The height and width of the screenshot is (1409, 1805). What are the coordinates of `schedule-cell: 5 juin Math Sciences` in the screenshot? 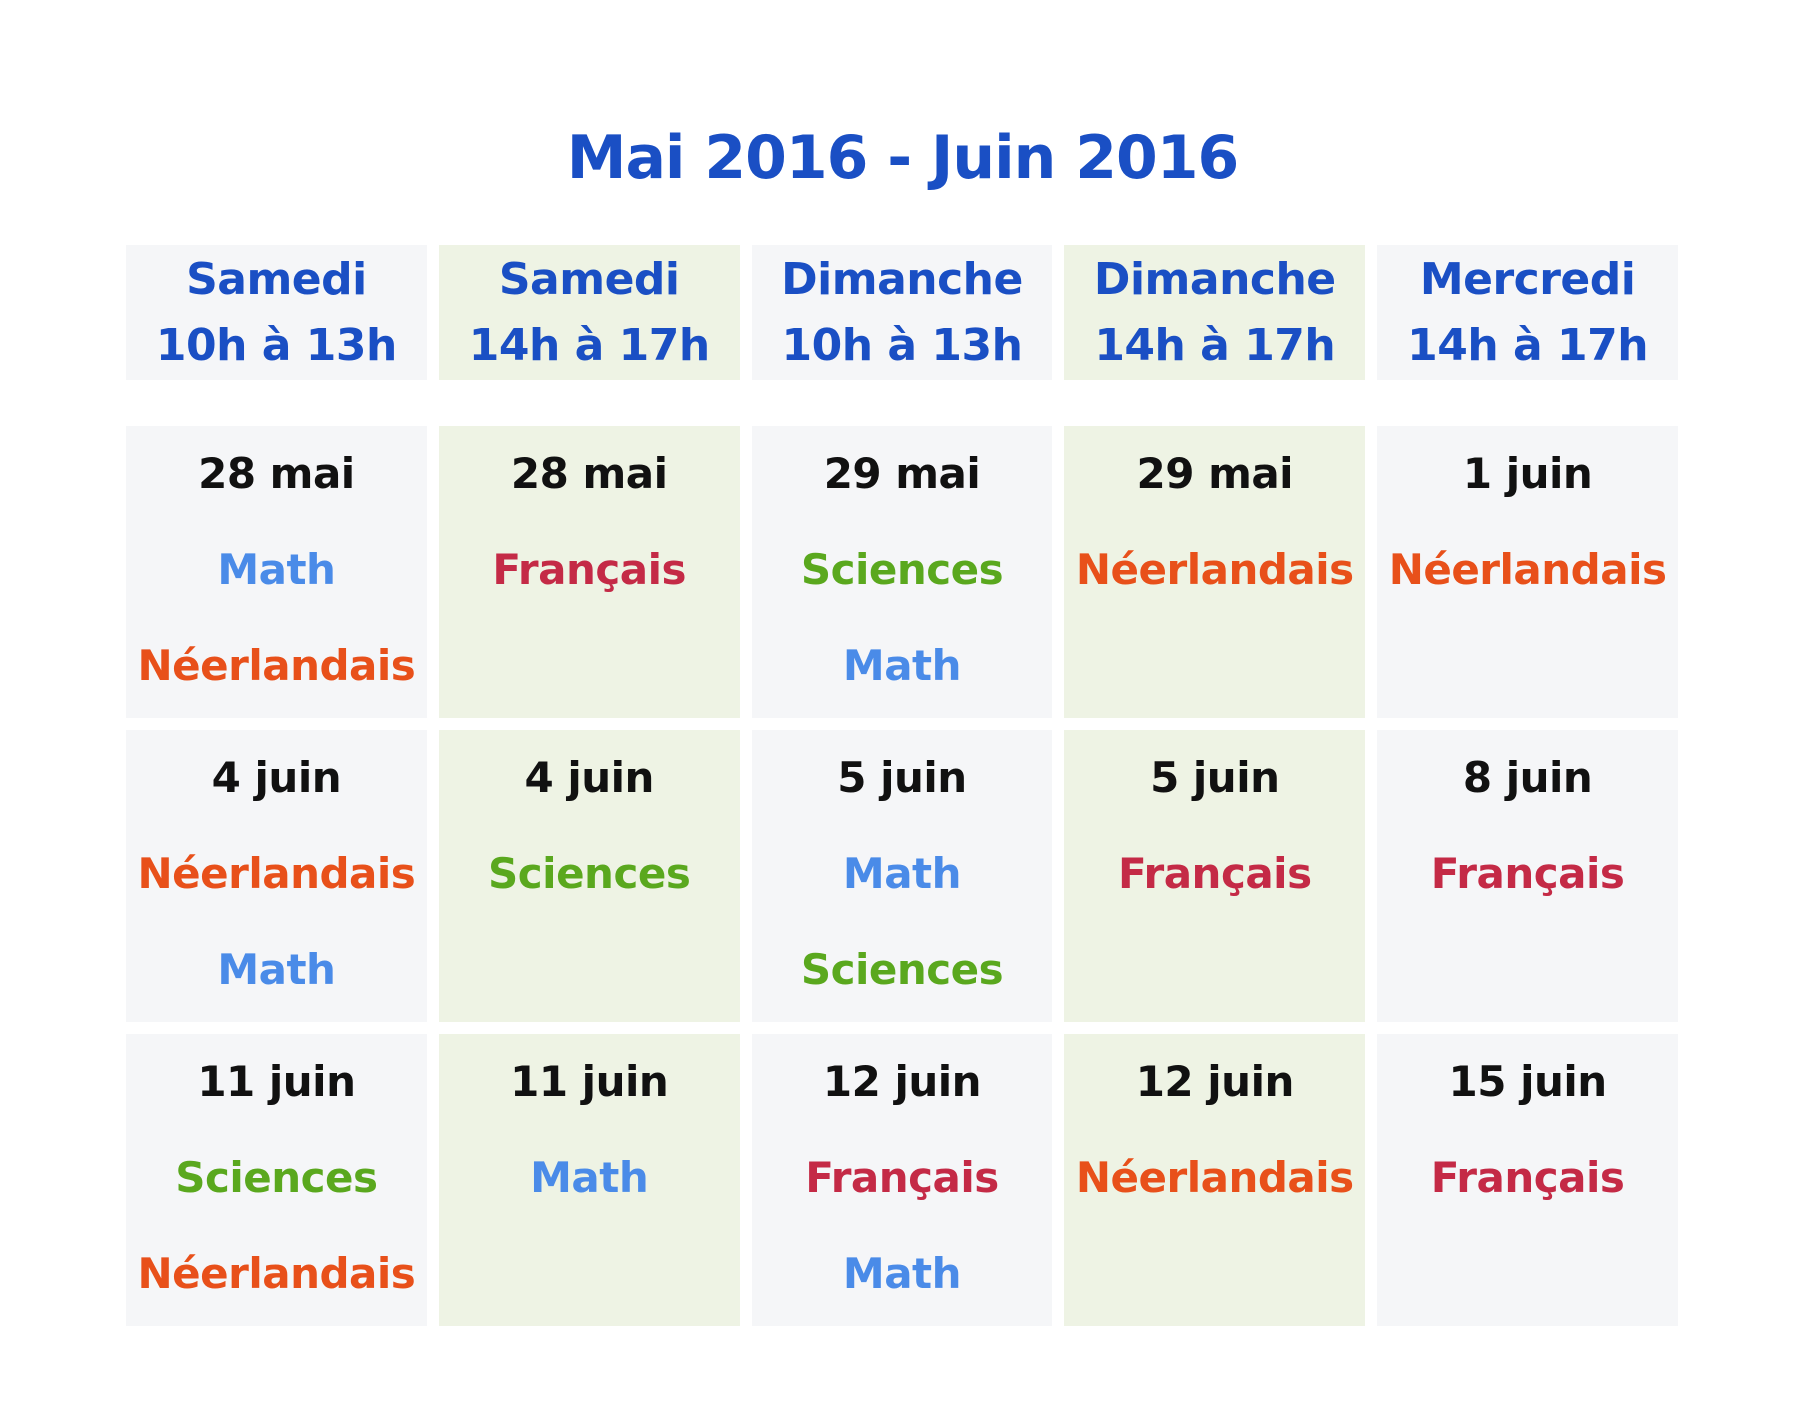 It's located at (902, 876).